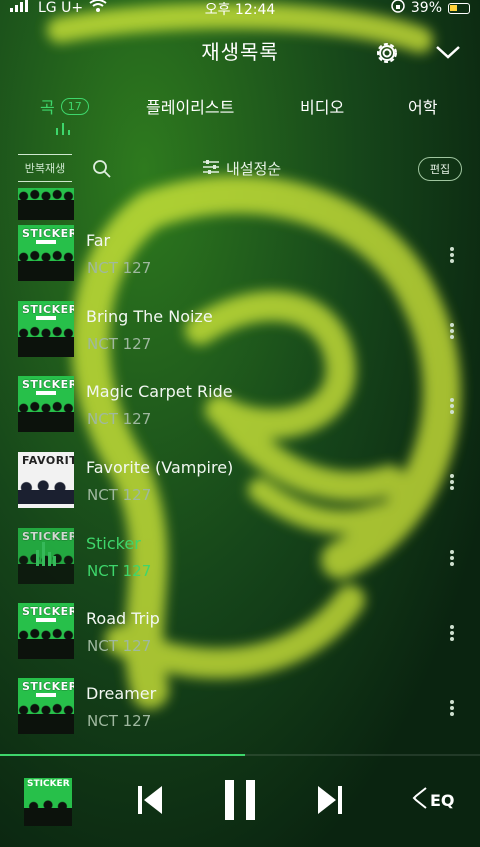  I want to click on gear-icon, so click(387, 53).